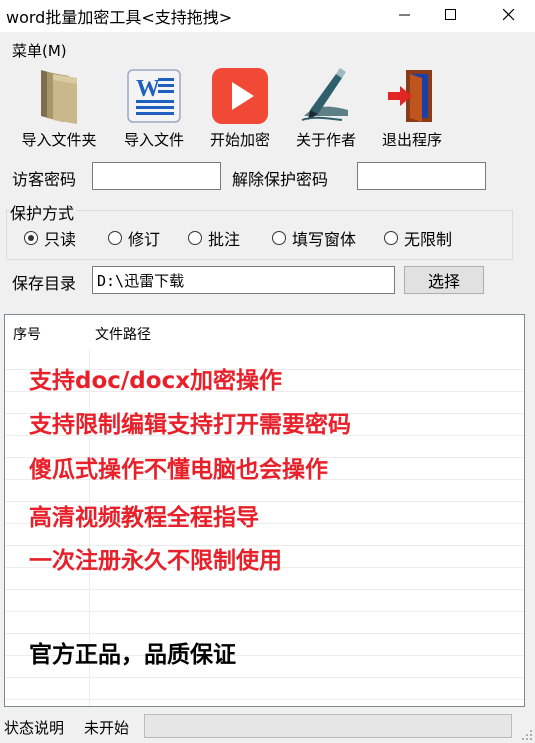  I want to click on promo-line-3: 傻瓜式操作不懂电脑也会操作, so click(178, 470).